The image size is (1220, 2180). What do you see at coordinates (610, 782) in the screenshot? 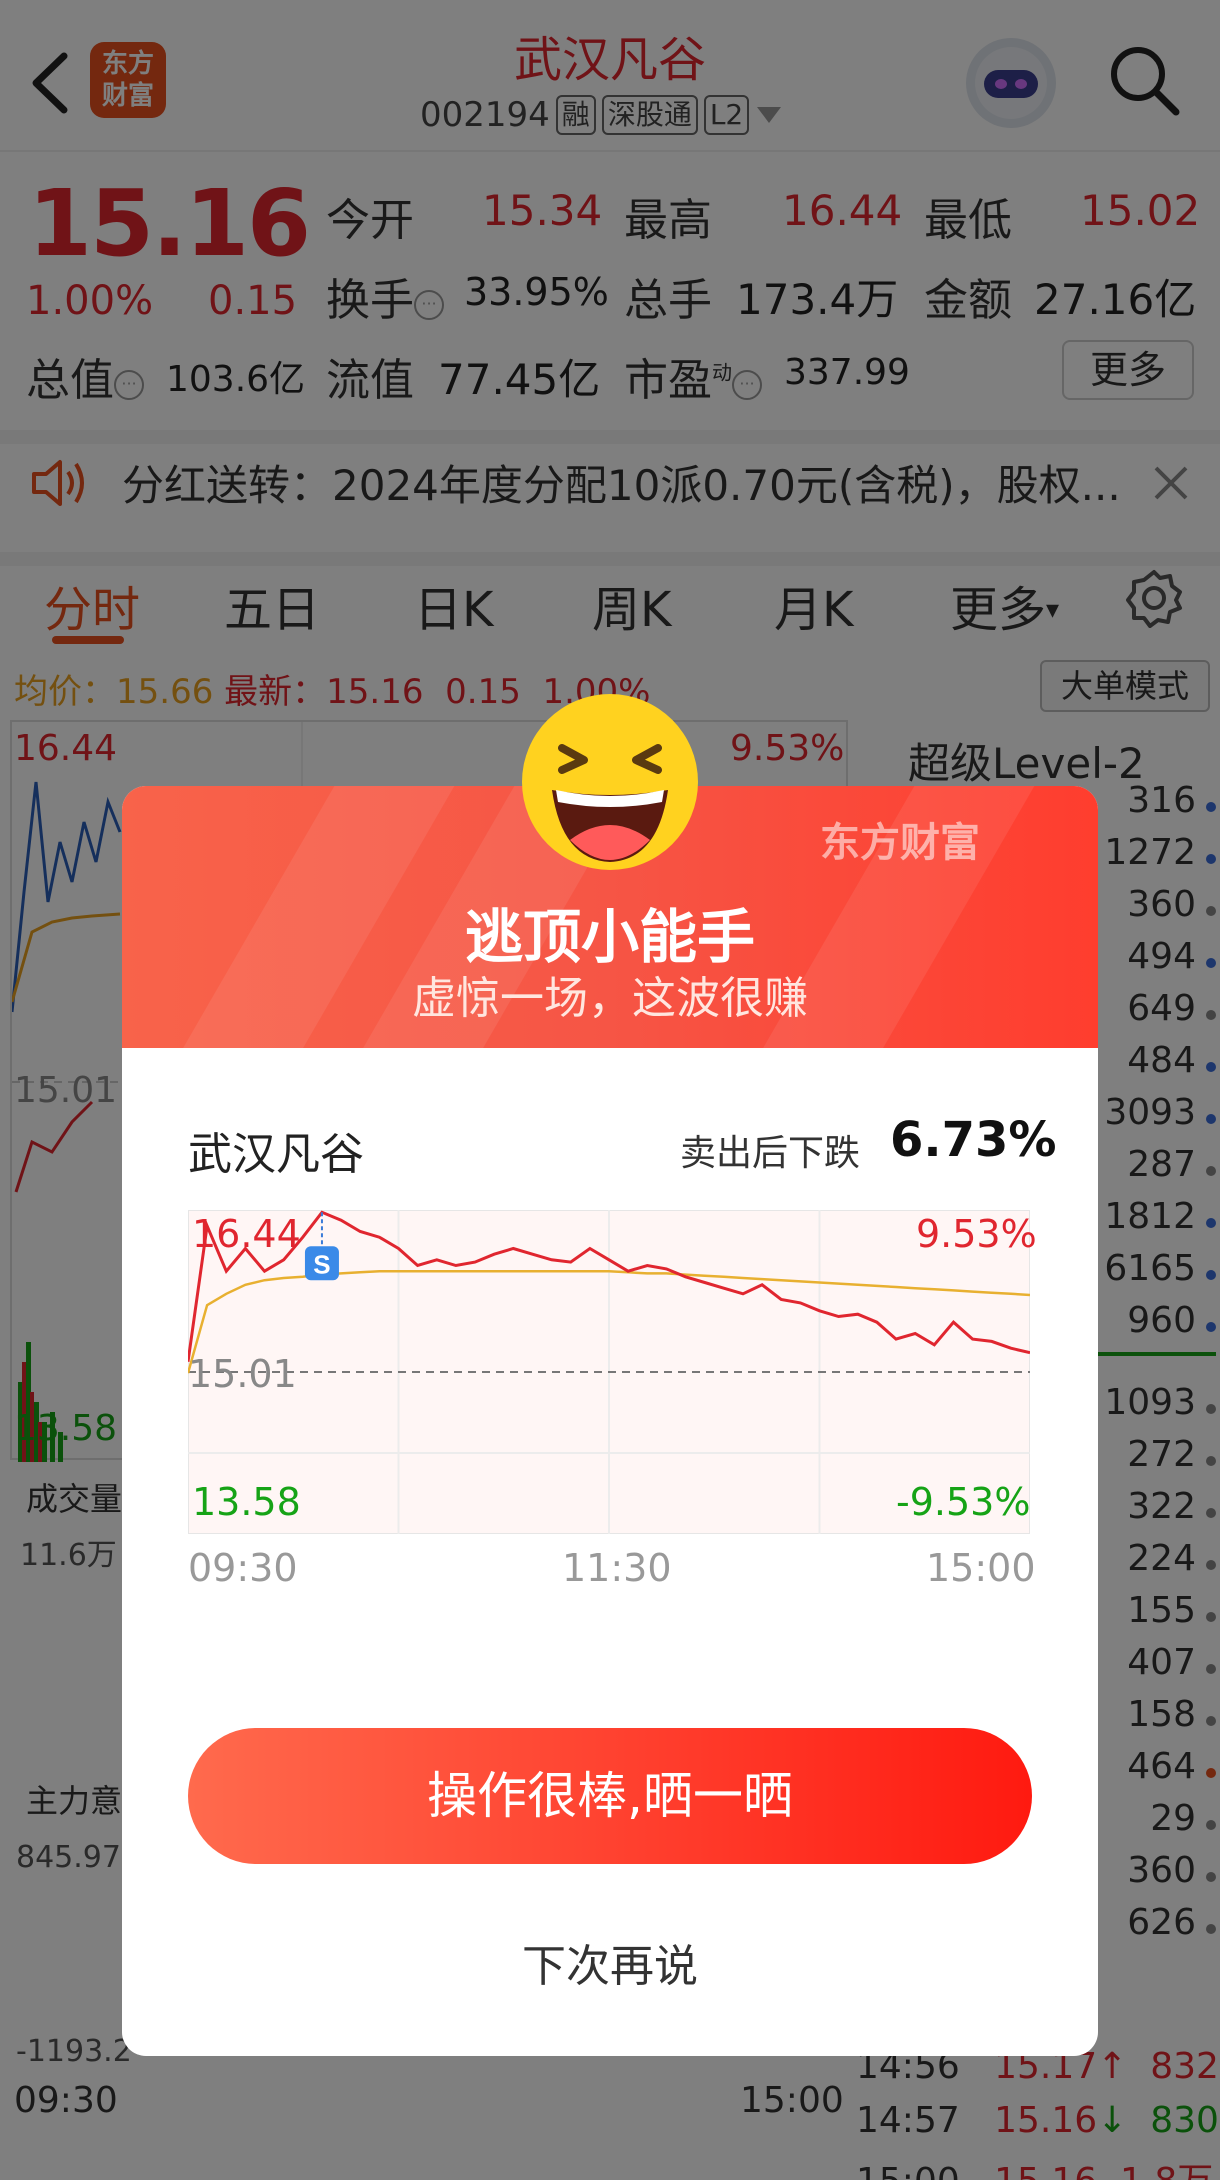
I see `laughing-emoji-icon` at bounding box center [610, 782].